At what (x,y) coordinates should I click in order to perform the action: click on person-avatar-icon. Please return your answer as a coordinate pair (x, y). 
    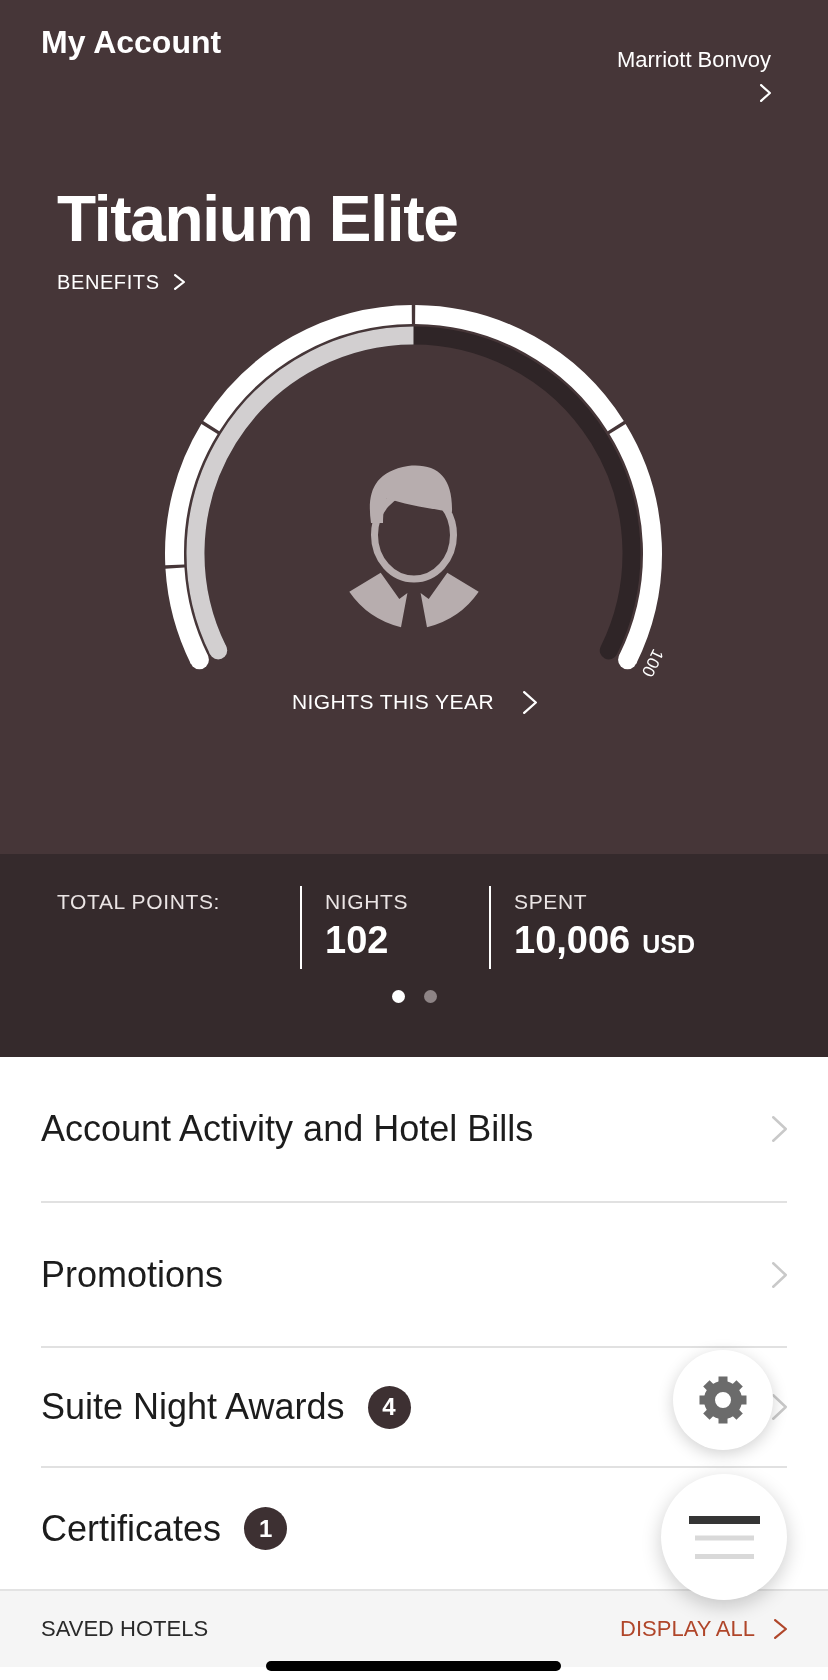
    Looking at the image, I should click on (414, 546).